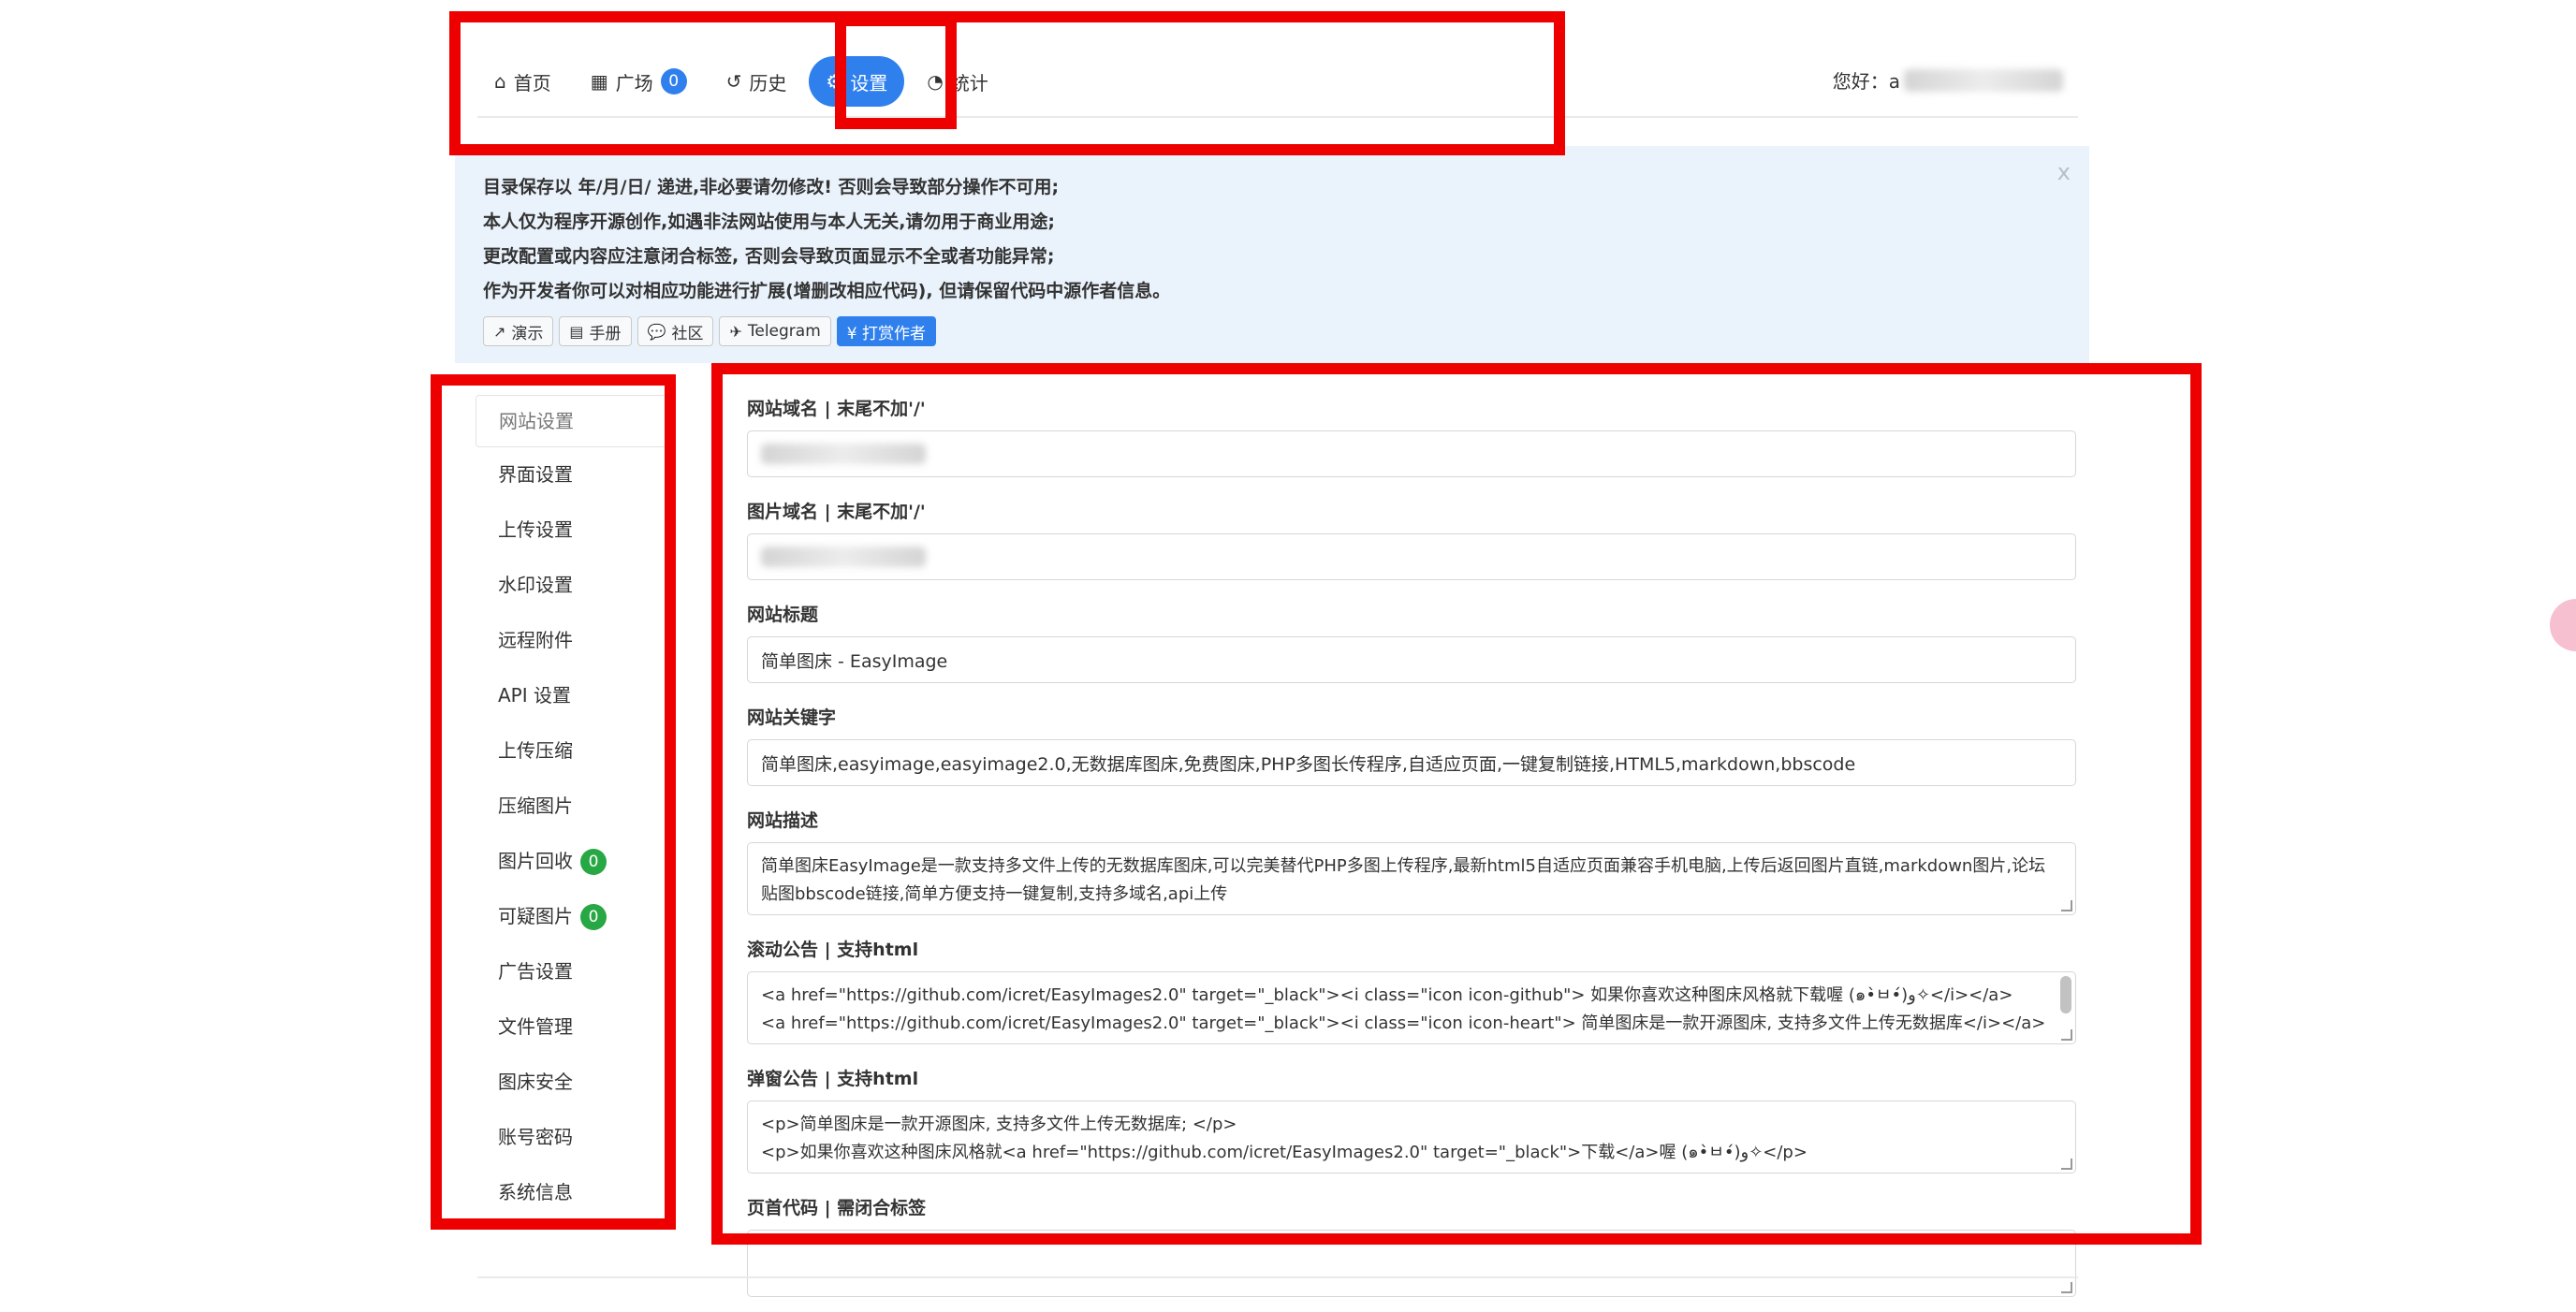 The height and width of the screenshot is (1312, 2576). I want to click on sidebar-item-upload-compress: 上传压缩, so click(571, 751).